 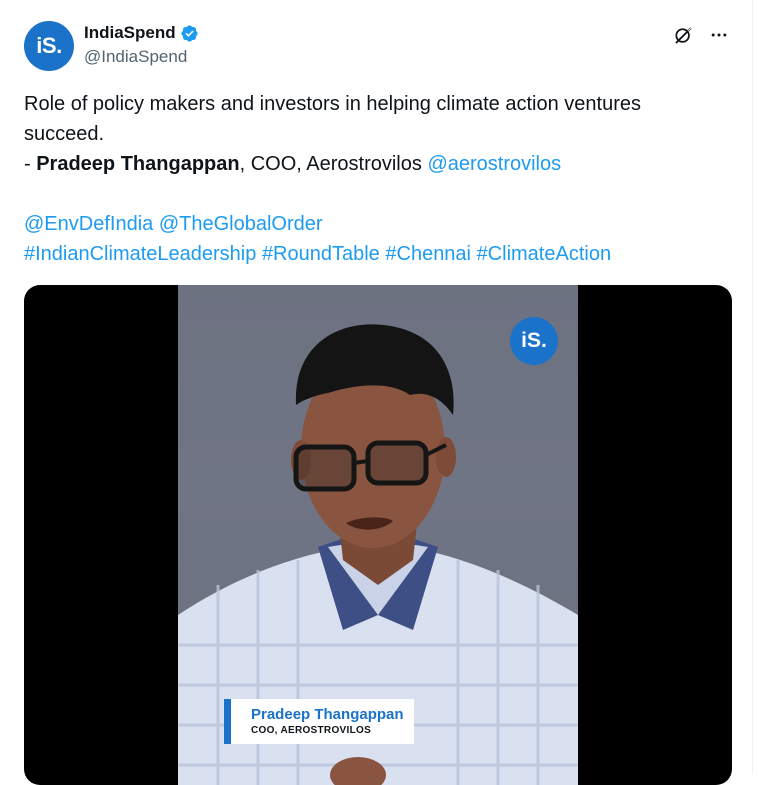 What do you see at coordinates (683, 35) in the screenshot?
I see `grok-icon` at bounding box center [683, 35].